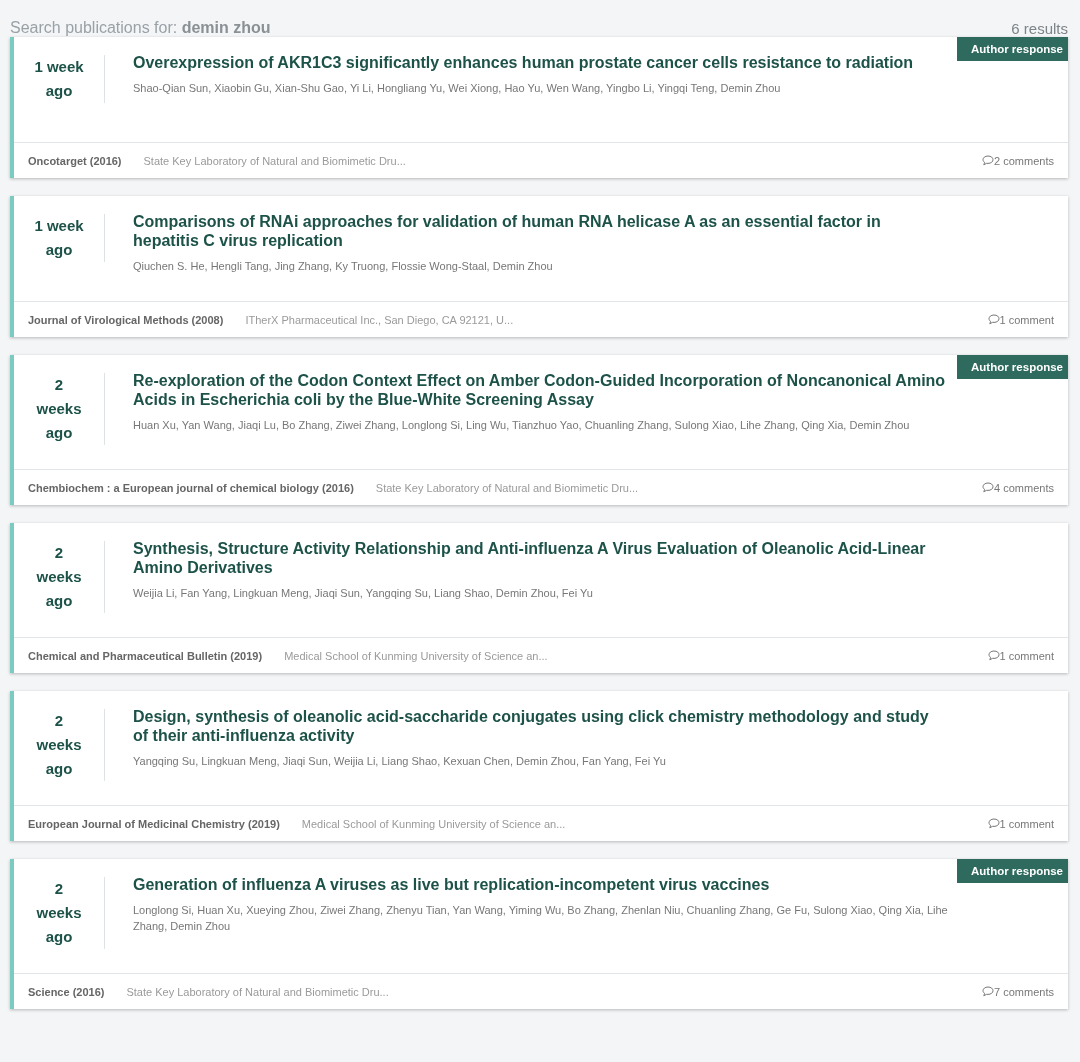 This screenshot has width=1080, height=1062. Describe the element at coordinates (1024, 991) in the screenshot. I see `comment-count: 7 comments` at that location.